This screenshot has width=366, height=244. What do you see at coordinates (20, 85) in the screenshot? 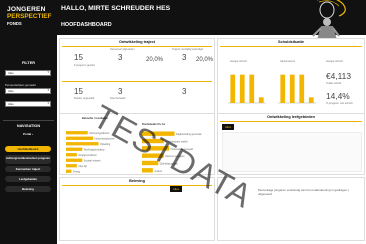
I see `filter-label-2: Perspectiefplan gemaakt` at bounding box center [20, 85].